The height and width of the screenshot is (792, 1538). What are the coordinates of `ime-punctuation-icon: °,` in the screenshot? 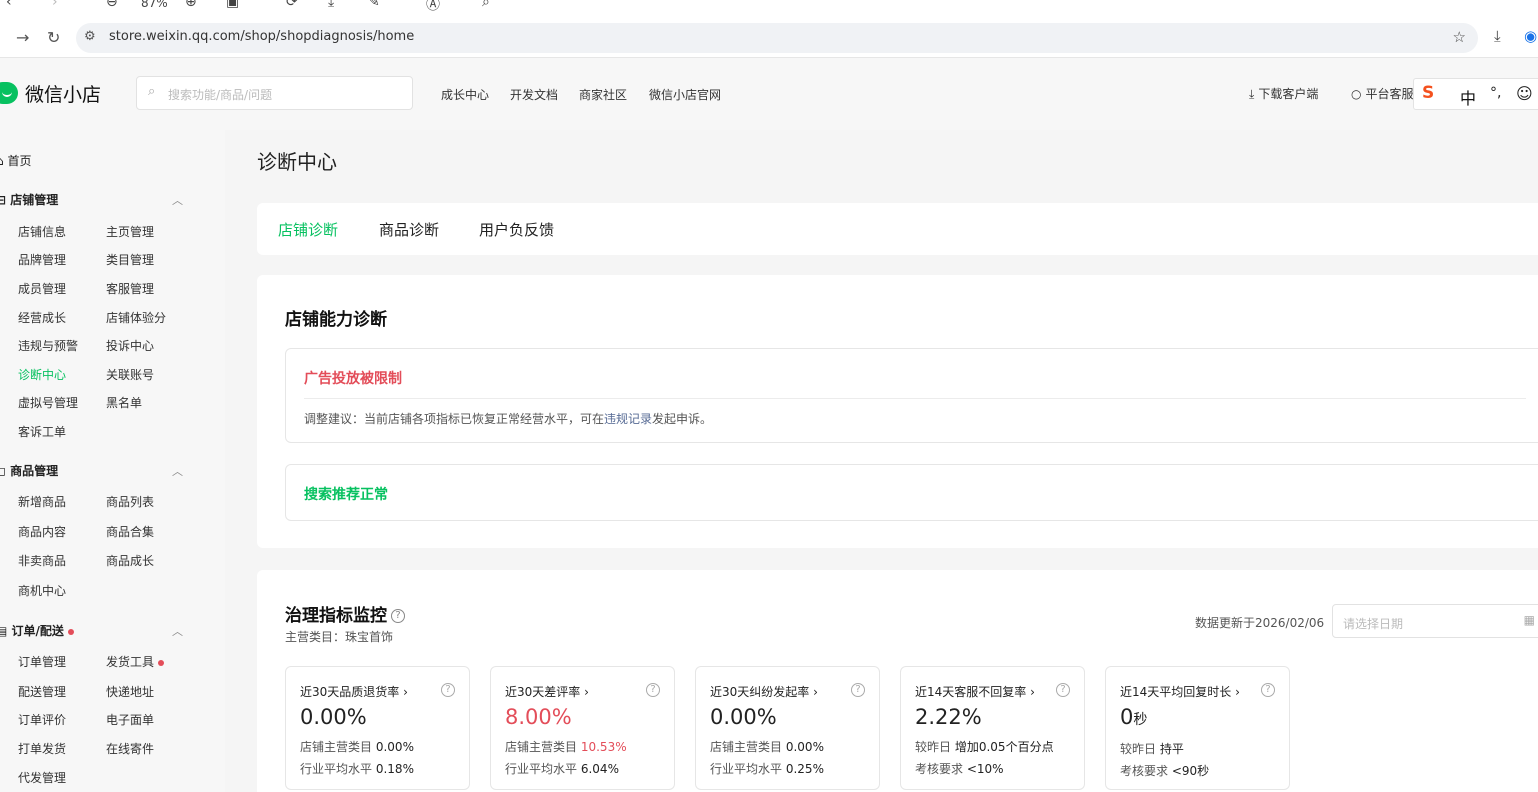 It's located at (1495, 93).